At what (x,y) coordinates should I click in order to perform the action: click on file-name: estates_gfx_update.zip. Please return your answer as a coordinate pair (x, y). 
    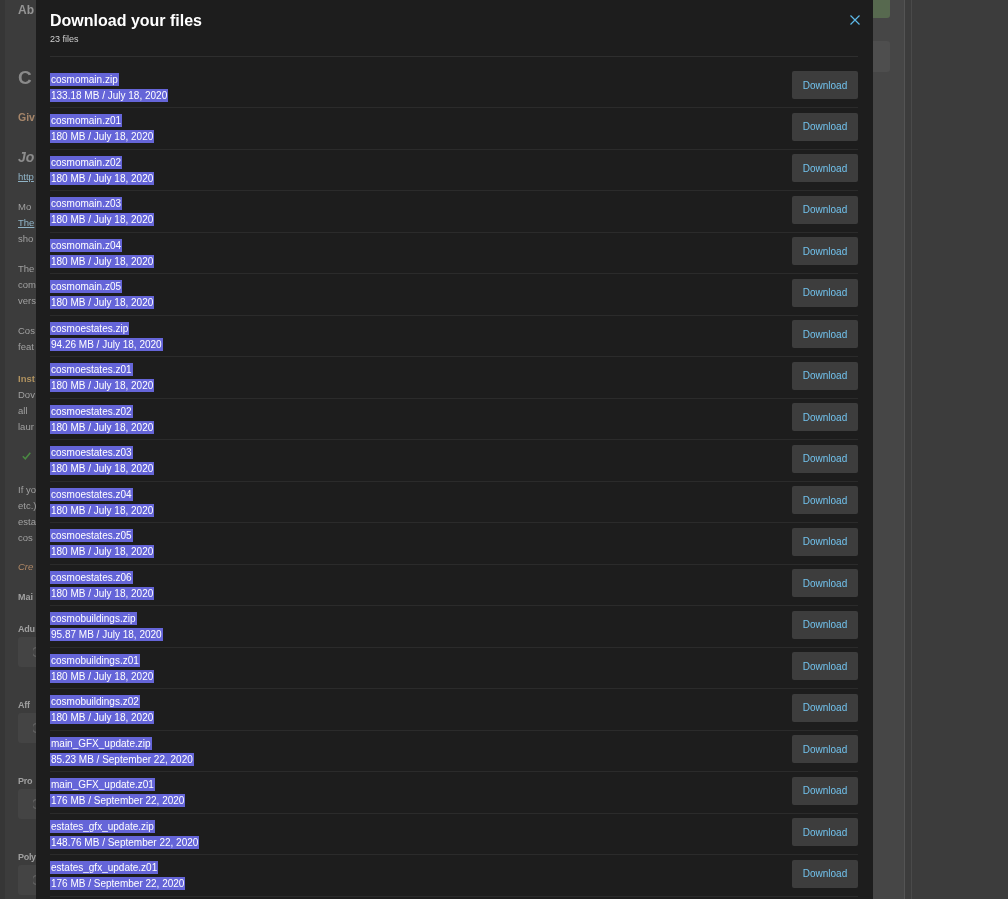
    Looking at the image, I should click on (102, 826).